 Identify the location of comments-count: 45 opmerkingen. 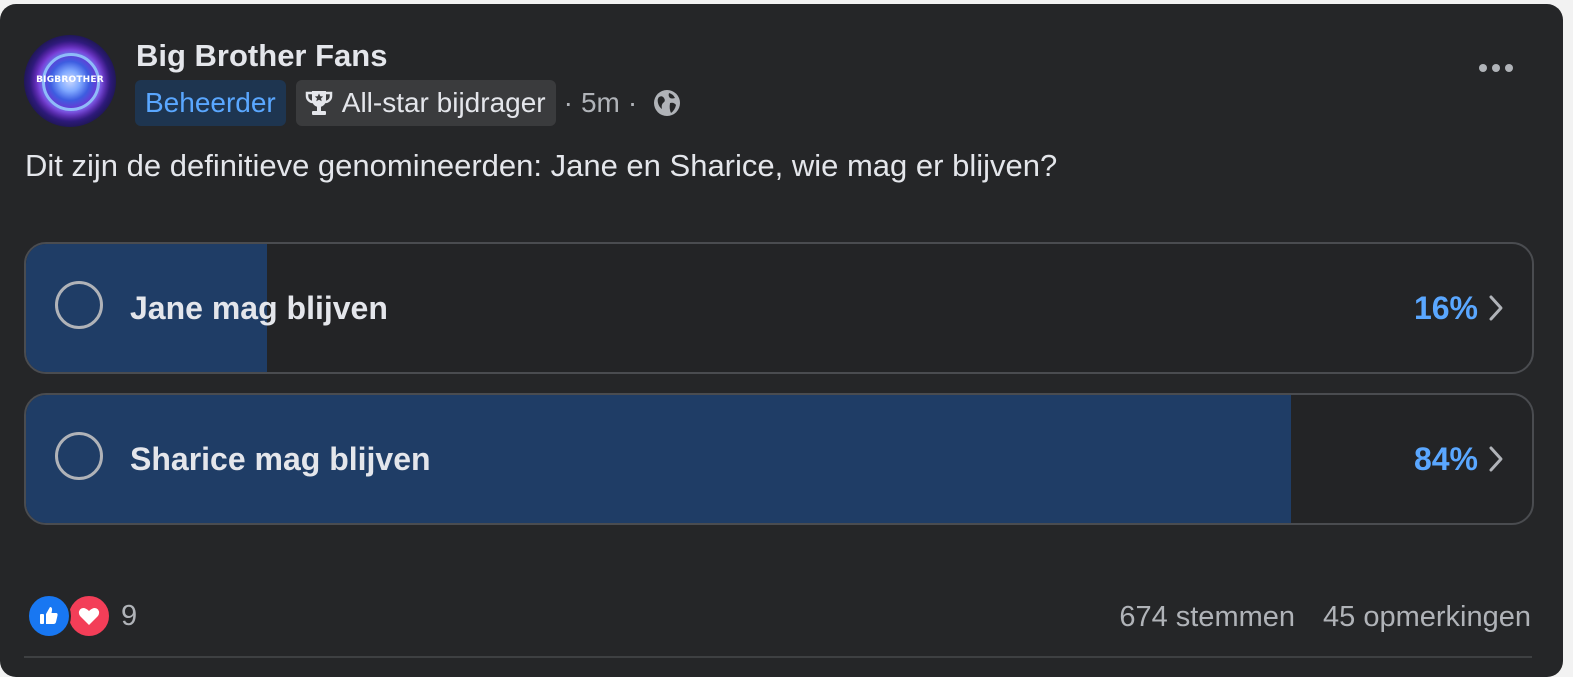
(1427, 617).